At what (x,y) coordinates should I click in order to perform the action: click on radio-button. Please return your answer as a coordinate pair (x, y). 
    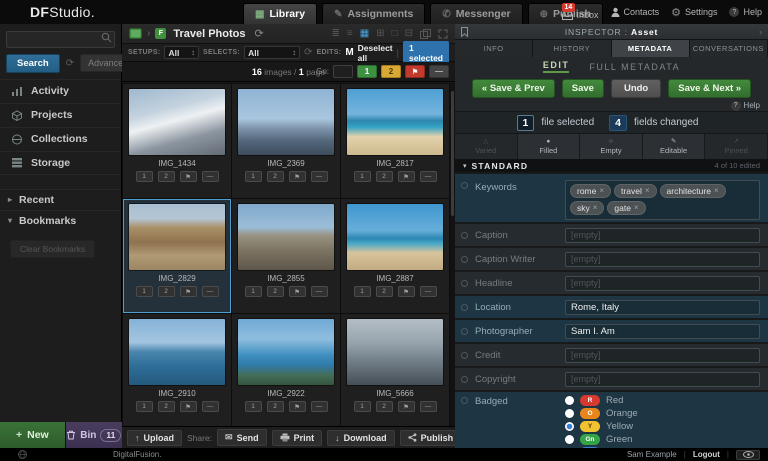
    Looking at the image, I should click on (569, 400).